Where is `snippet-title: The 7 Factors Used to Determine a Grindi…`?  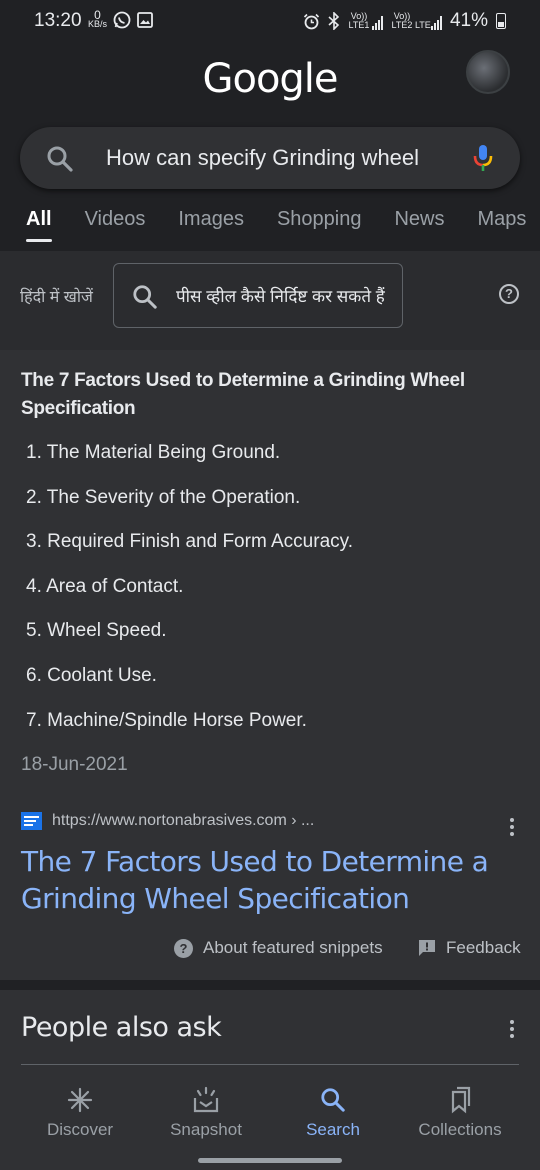 snippet-title: The 7 Factors Used to Determine a Grindi… is located at coordinates (243, 394).